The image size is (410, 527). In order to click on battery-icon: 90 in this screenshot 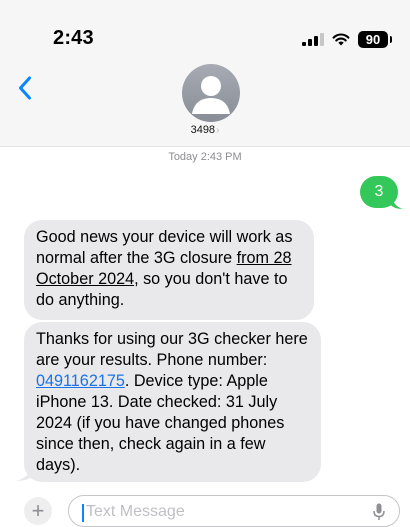, I will do `click(375, 39)`.